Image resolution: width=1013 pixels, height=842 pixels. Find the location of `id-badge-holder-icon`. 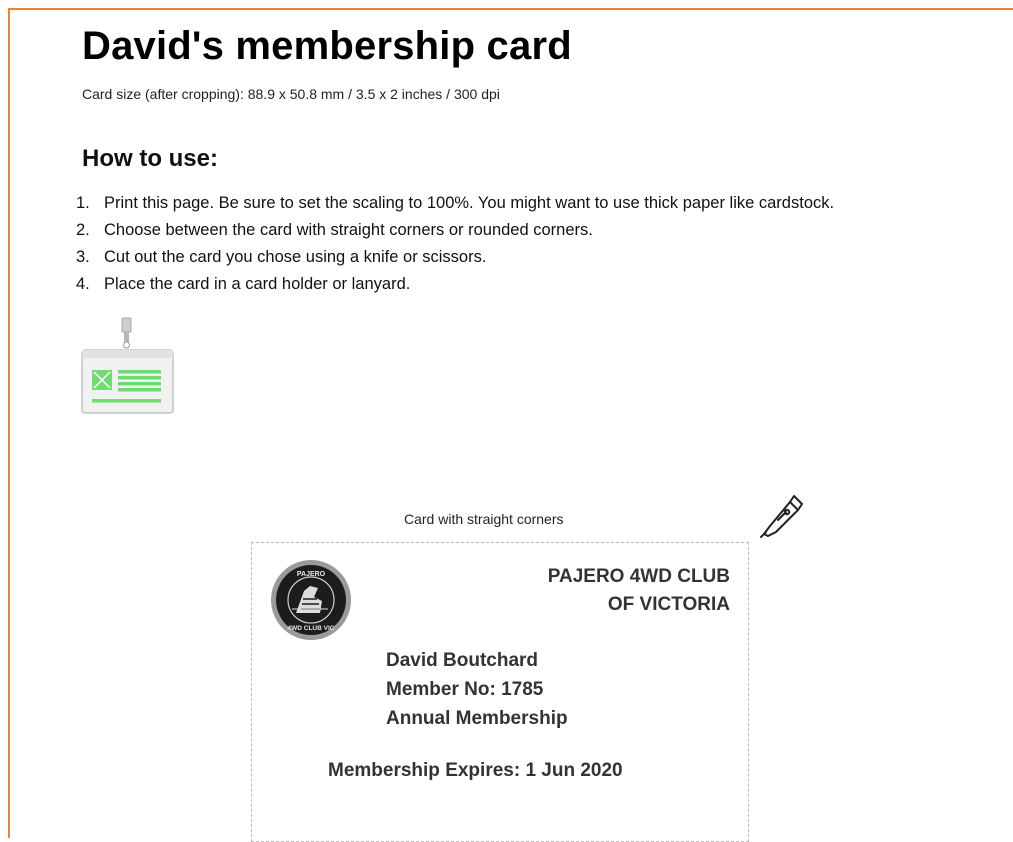

id-badge-holder-icon is located at coordinates (127, 365).